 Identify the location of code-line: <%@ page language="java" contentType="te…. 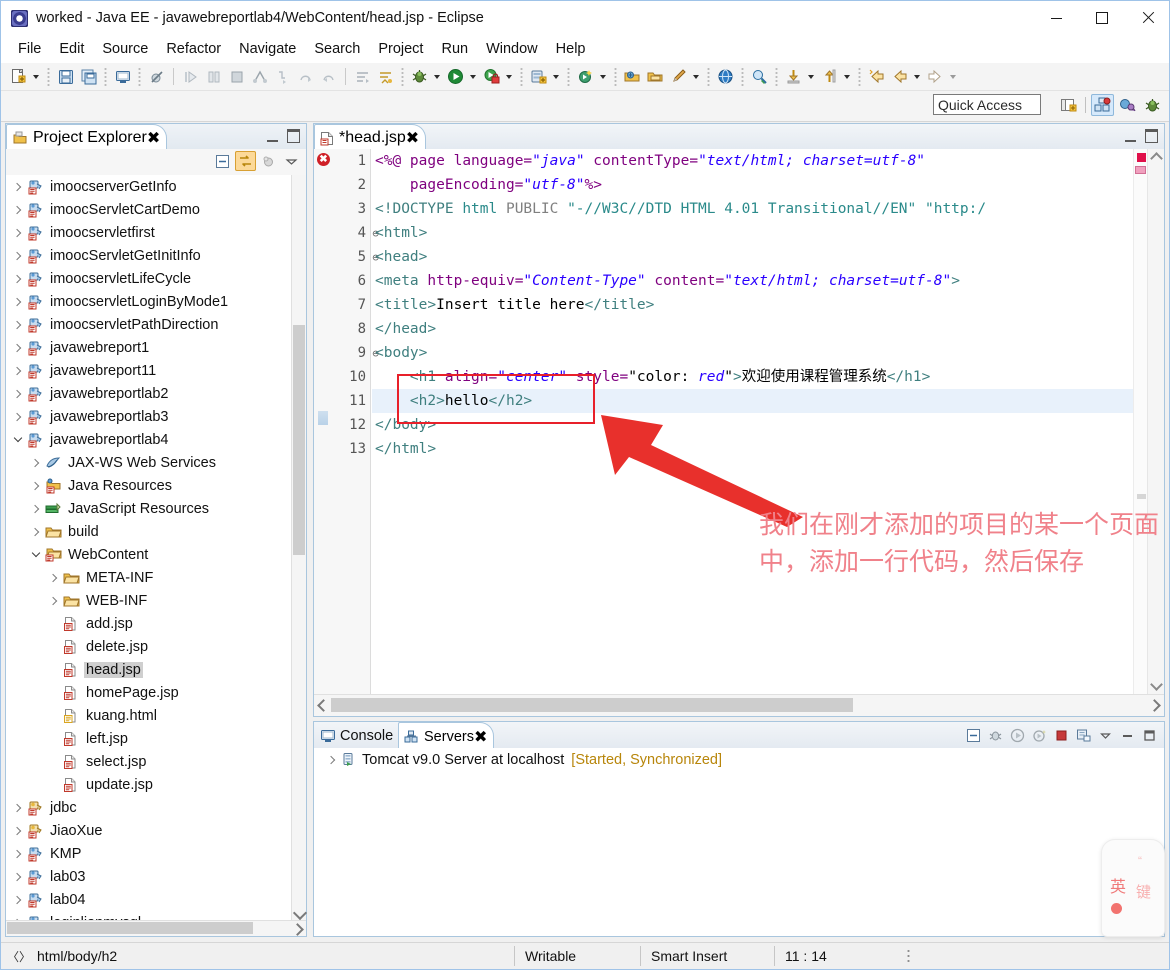
(760, 161).